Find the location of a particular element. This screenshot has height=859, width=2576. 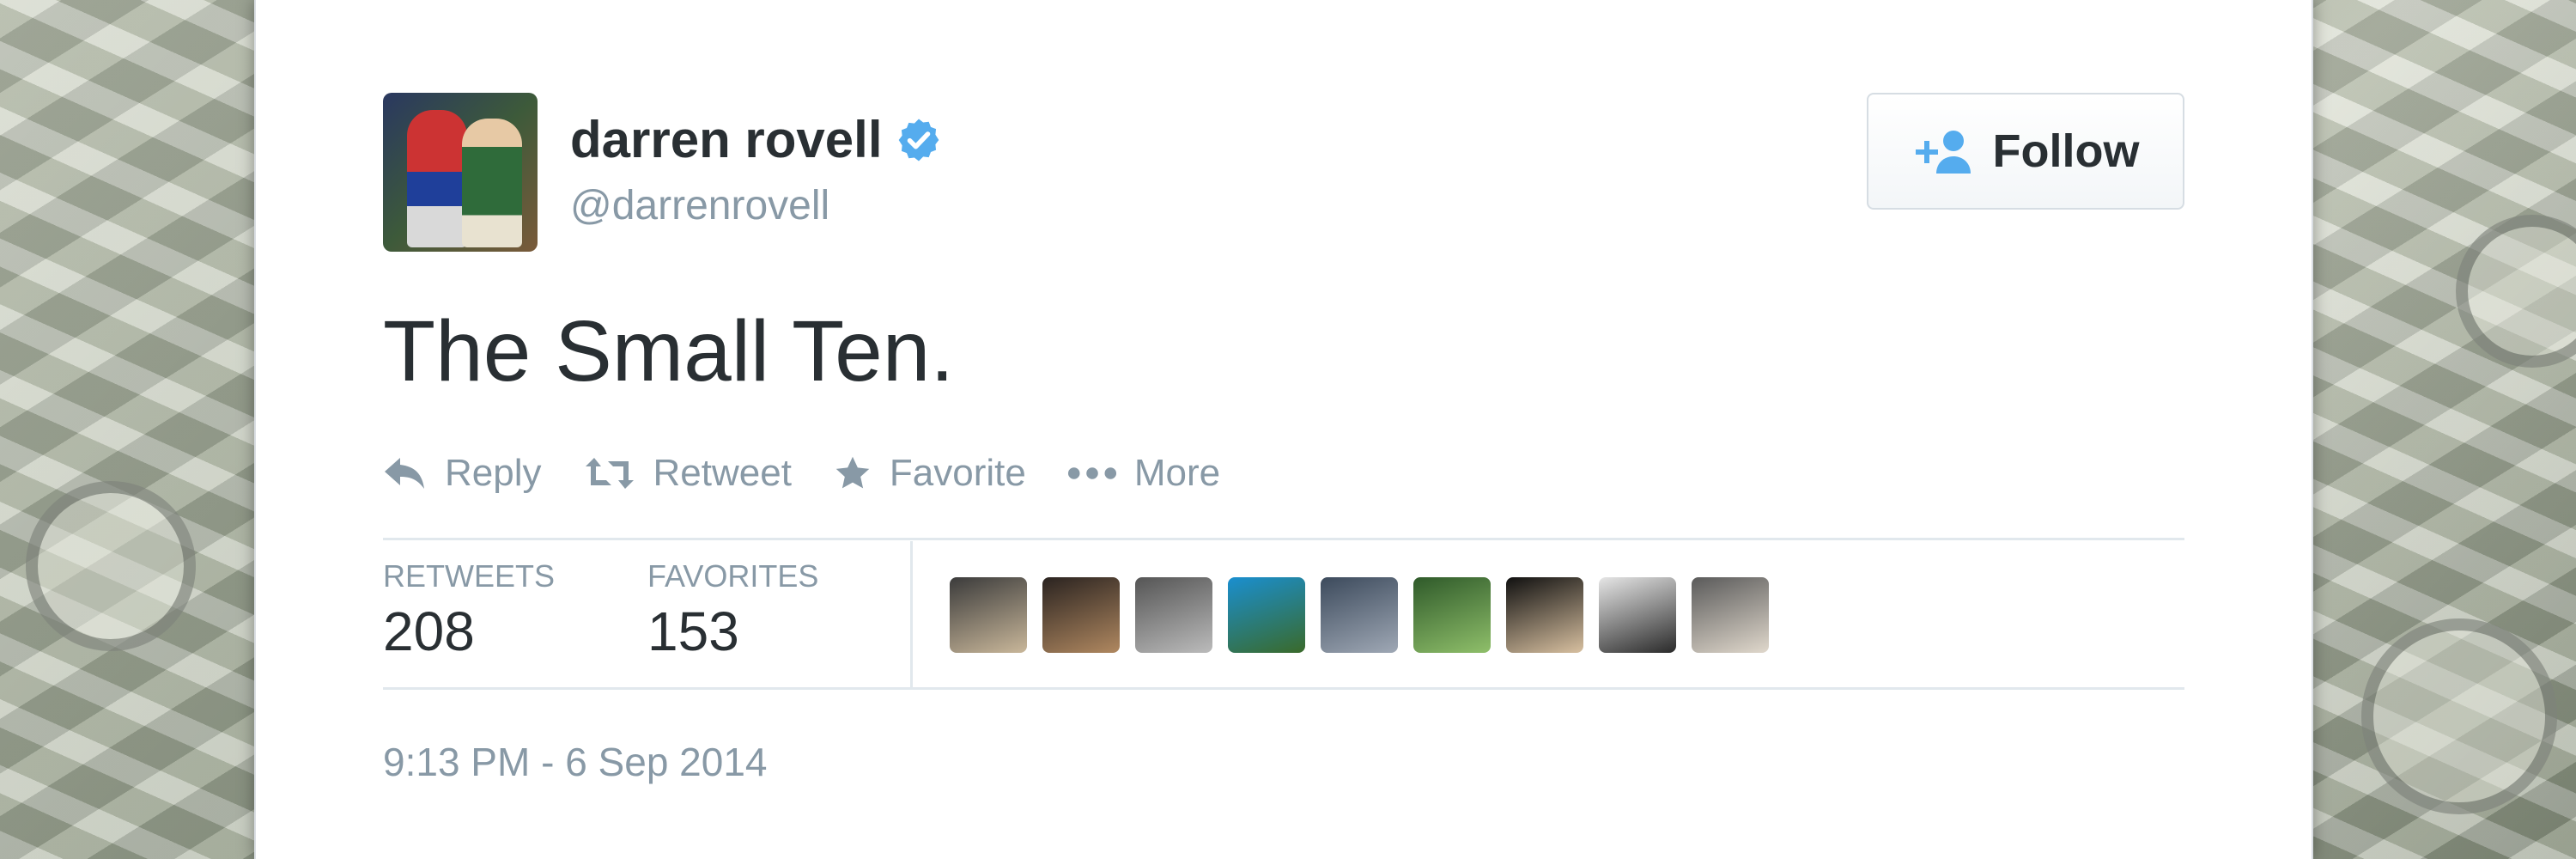

more-dots-icon is located at coordinates (1091, 473).